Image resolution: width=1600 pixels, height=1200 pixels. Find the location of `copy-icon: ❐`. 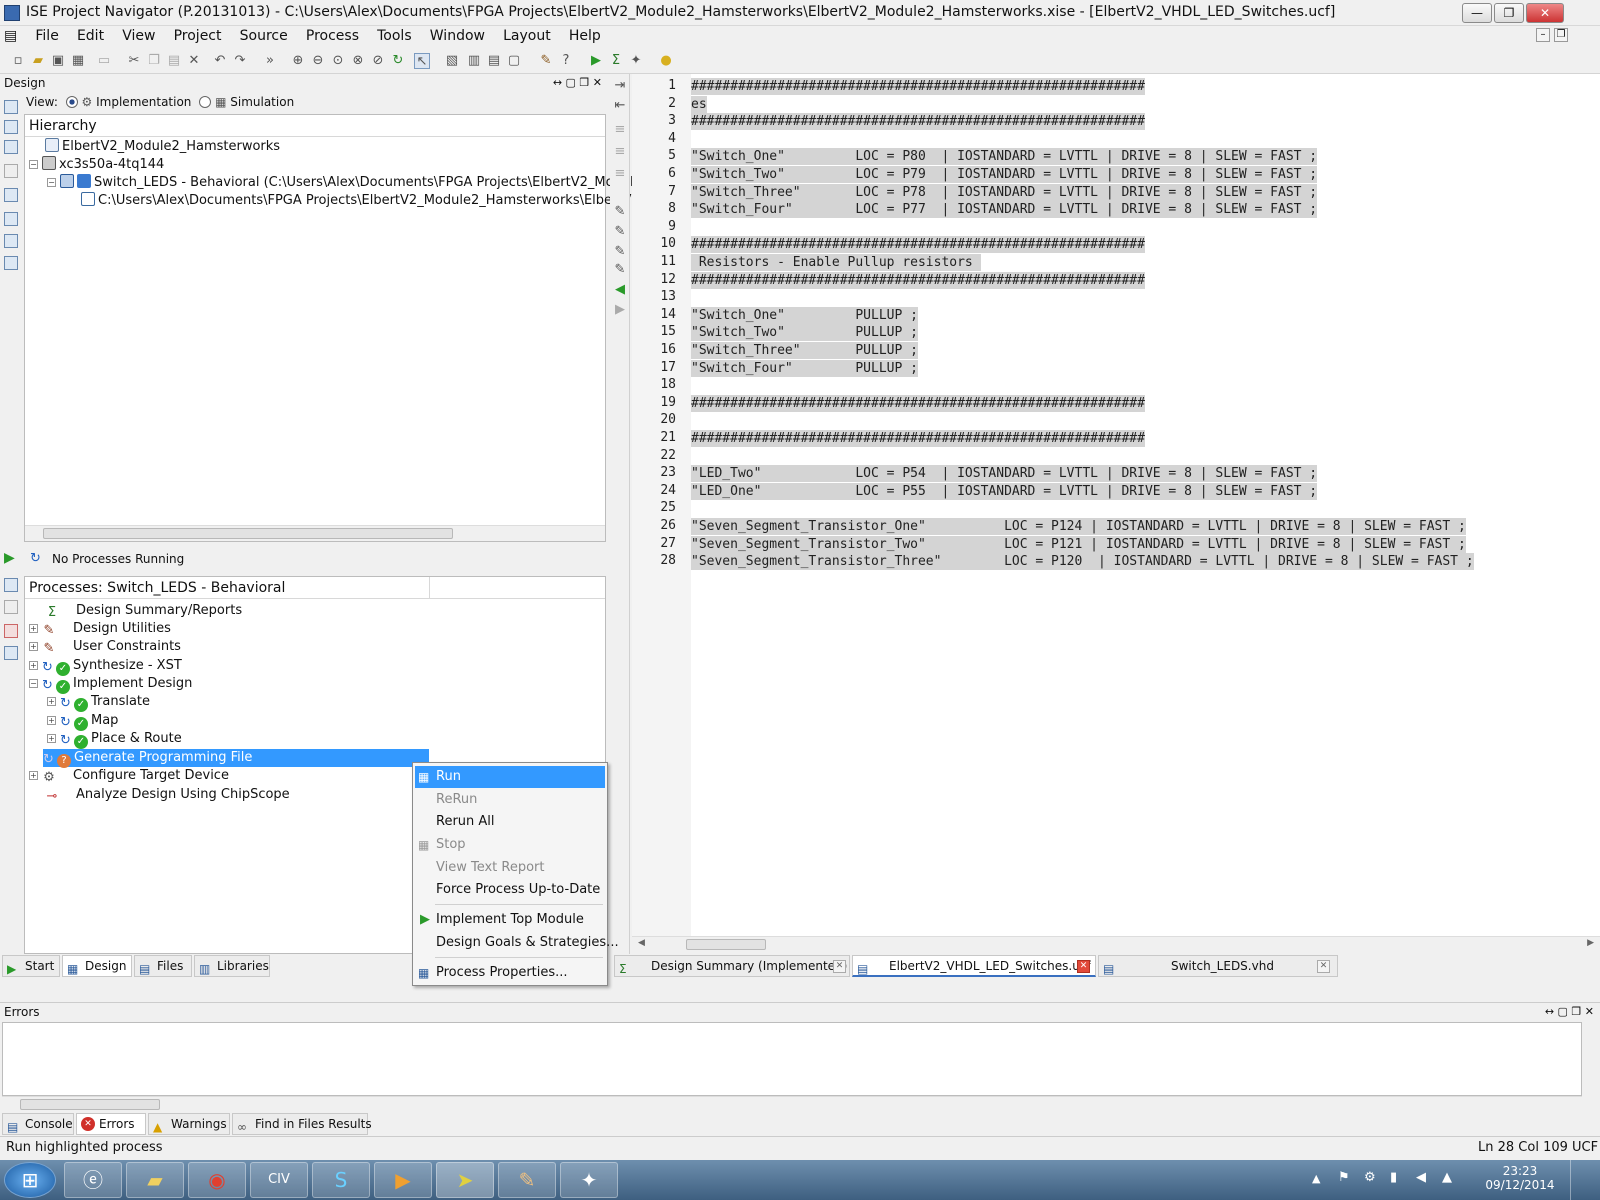

copy-icon: ❐ is located at coordinates (154, 61).